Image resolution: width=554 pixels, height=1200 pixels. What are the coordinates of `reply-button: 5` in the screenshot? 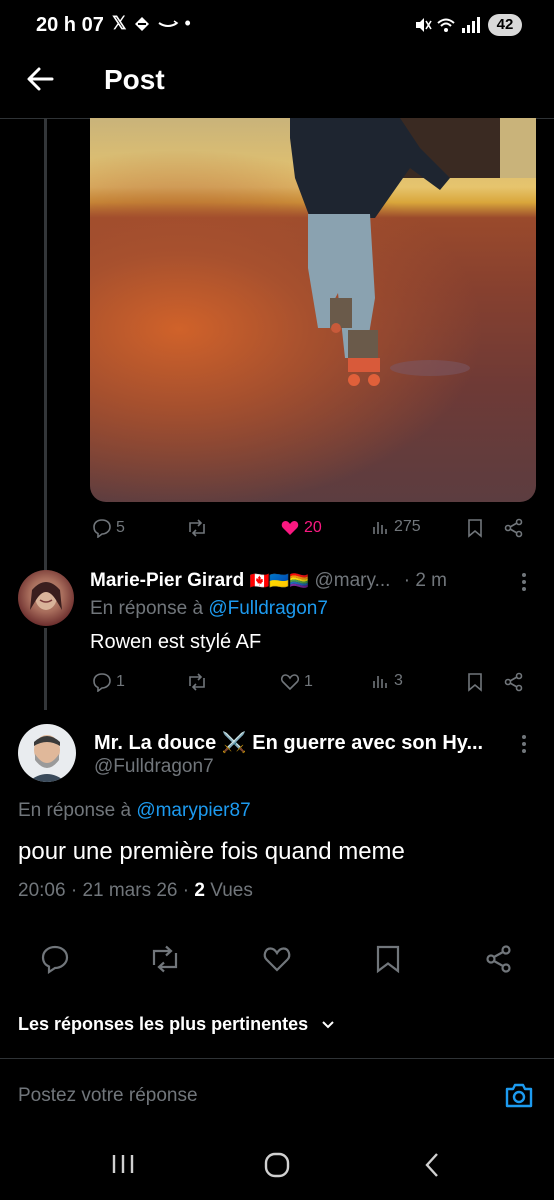 It's located at (108, 528).